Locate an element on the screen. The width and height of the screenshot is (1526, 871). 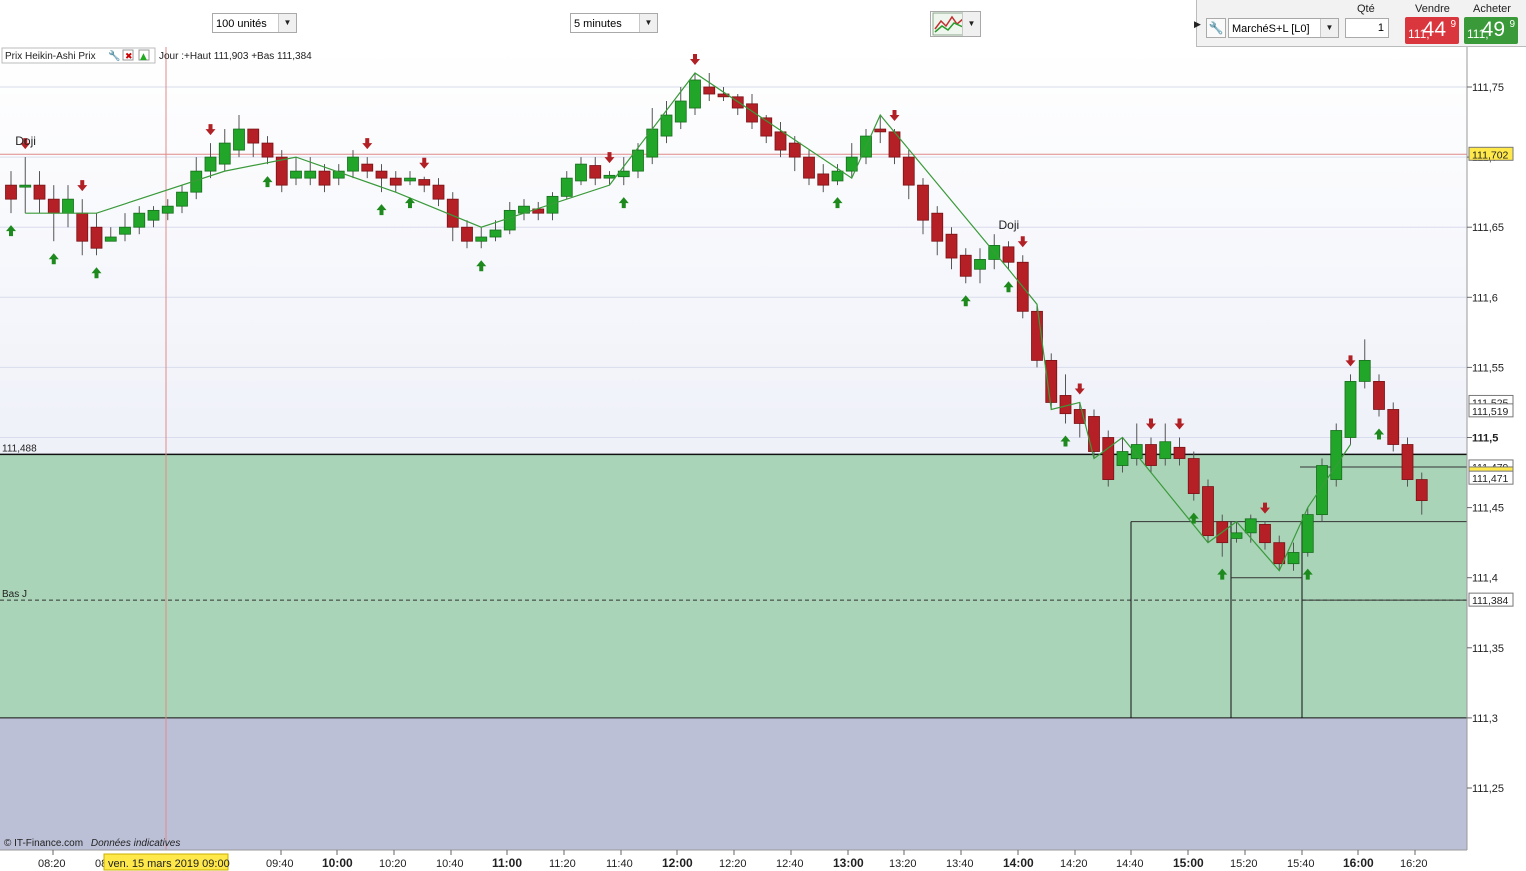
instrument-dropdown: MarchéS+L [L0] ▼ is located at coordinates (1283, 28).